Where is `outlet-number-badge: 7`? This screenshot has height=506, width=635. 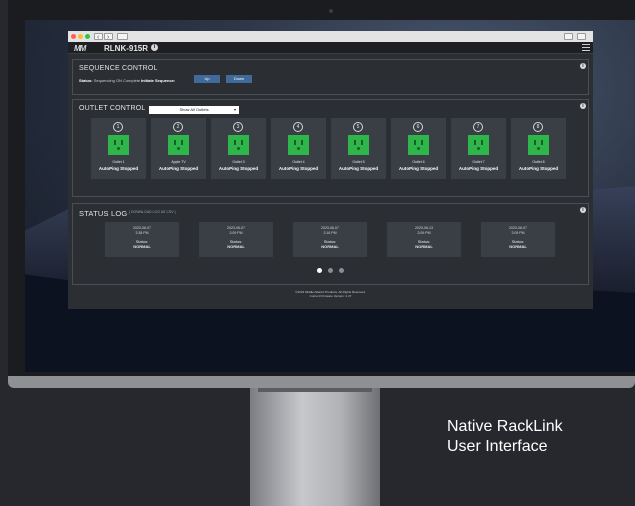
outlet-number-badge: 7 is located at coordinates (478, 127).